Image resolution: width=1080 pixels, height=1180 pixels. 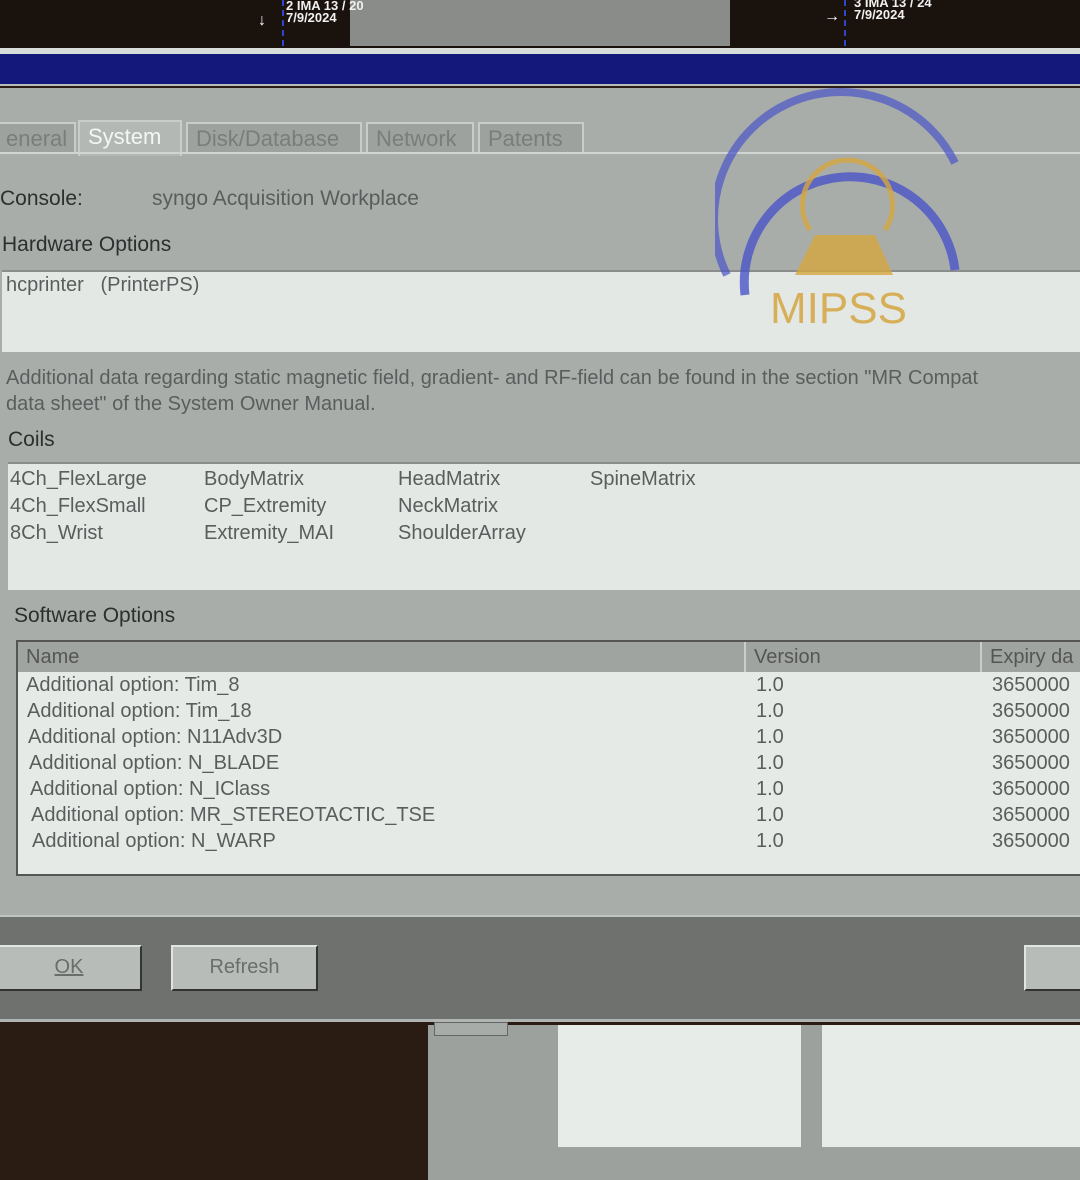 What do you see at coordinates (71, 968) in the screenshot?
I see `ok-button: OK` at bounding box center [71, 968].